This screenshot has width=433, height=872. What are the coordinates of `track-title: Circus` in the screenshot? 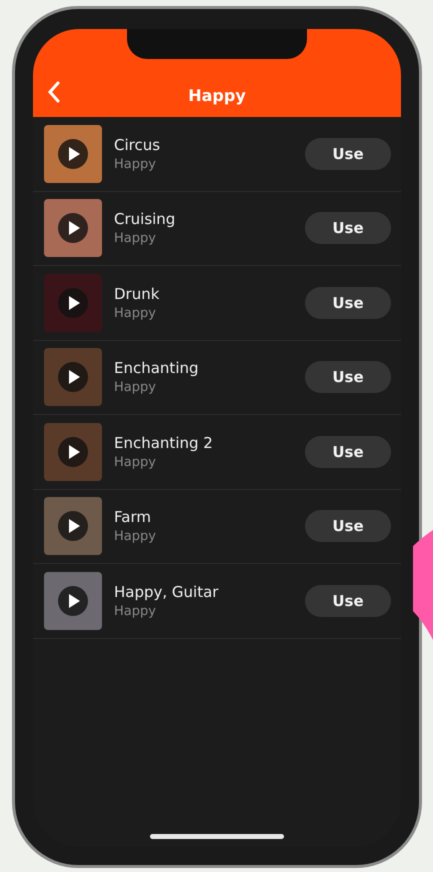 It's located at (138, 145).